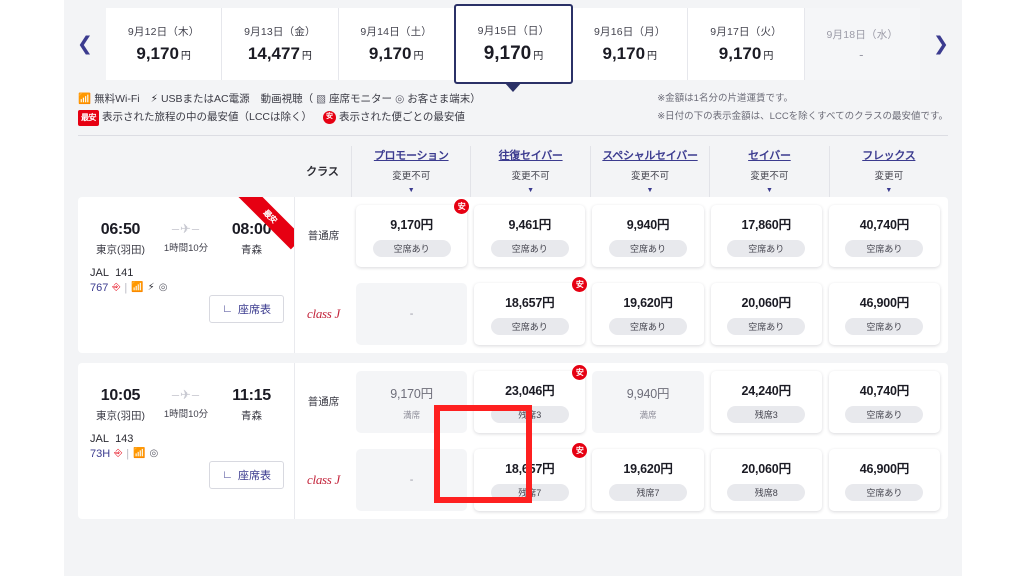 This screenshot has width=1024, height=576. I want to click on date-card-6: 9月18日（水） -, so click(862, 44).